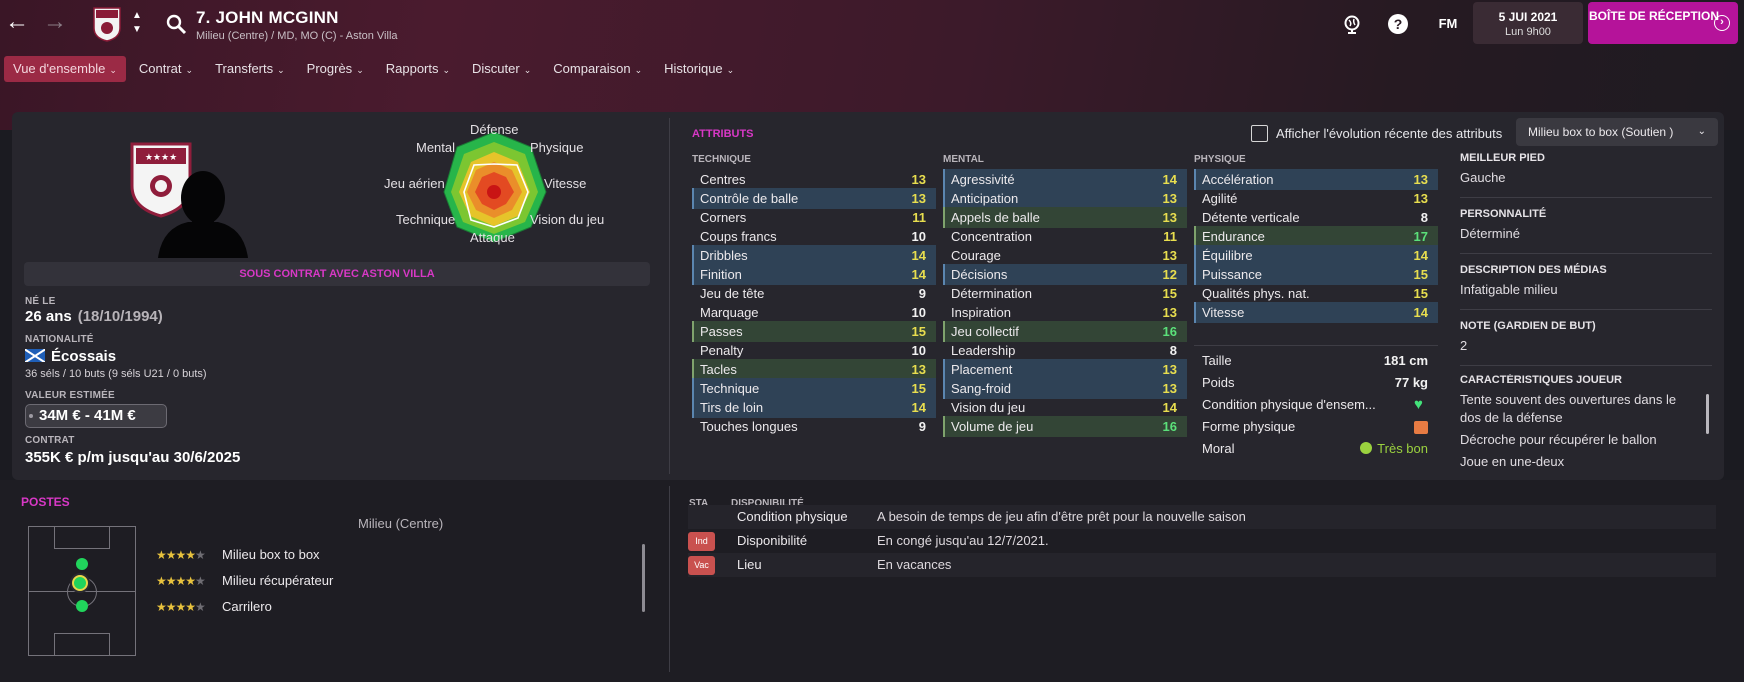 The width and height of the screenshot is (1744, 682). What do you see at coordinates (337, 274) in the screenshot?
I see `contract-banner: SOUS CONTRAT AVEC ASTON VILLA` at bounding box center [337, 274].